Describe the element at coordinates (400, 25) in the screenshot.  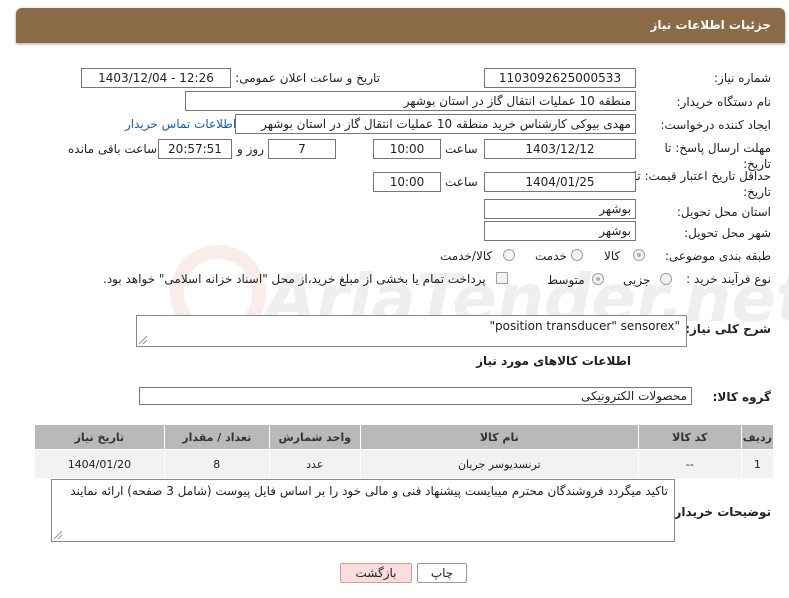
I see `page-header: جزئیات اطلاعات نیاز` at that location.